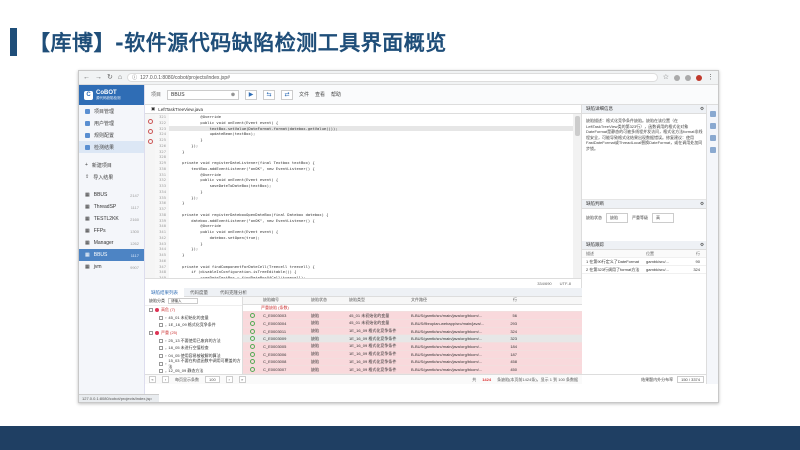 The width and height of the screenshot is (800, 450). What do you see at coordinates (287, 94) in the screenshot?
I see `sync-button: ⇄` at bounding box center [287, 94].